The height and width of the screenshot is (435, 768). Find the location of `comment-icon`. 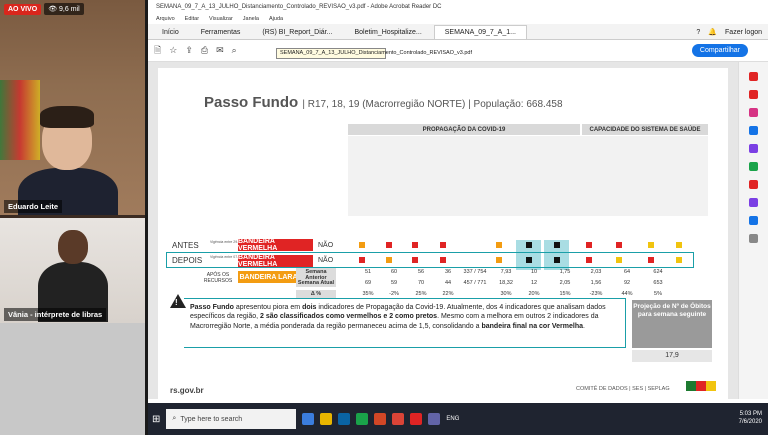

comment-icon is located at coordinates (753, 130).